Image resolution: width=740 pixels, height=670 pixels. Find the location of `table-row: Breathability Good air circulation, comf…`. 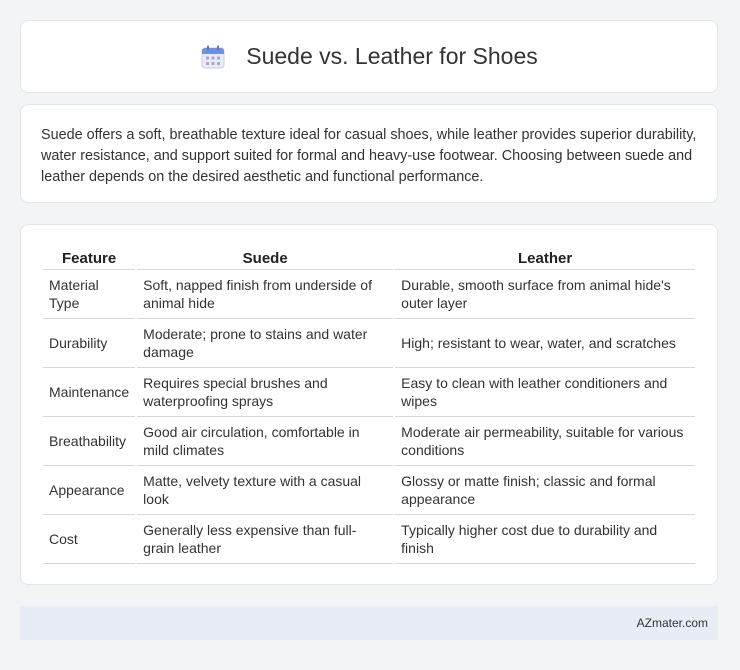

table-row: Breathability Good air circulation, comf… is located at coordinates (369, 441).